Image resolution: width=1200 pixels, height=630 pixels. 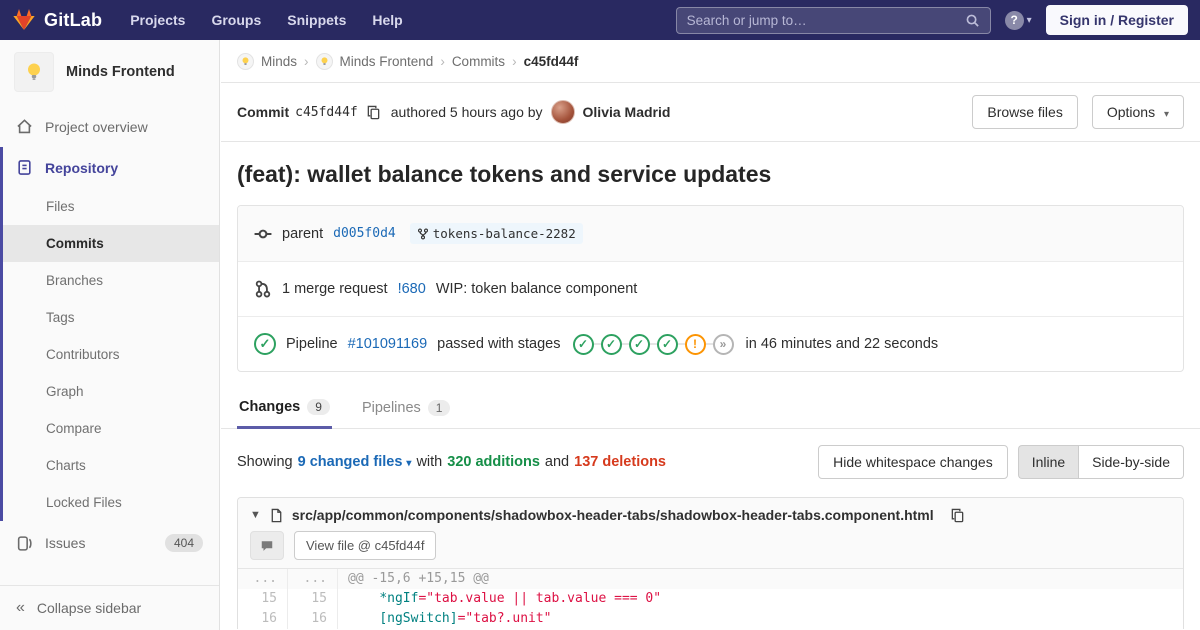 What do you see at coordinates (760, 599) in the screenshot?
I see `diff-code: *ngIf="tab.value || tab.value === 0"` at bounding box center [760, 599].